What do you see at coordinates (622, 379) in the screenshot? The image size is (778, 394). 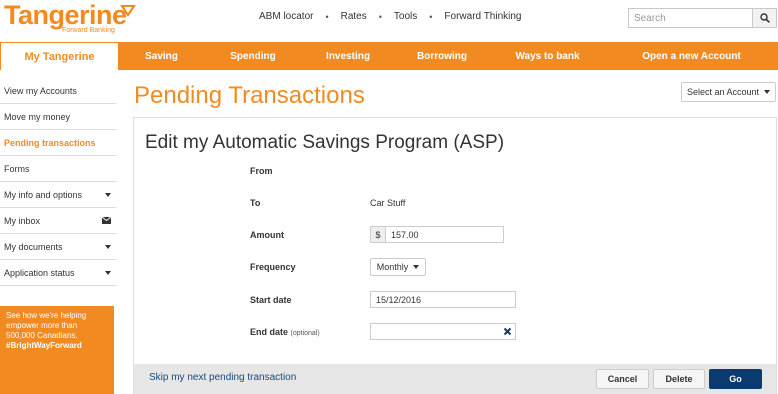 I see `cancel-button: Cancel` at bounding box center [622, 379].